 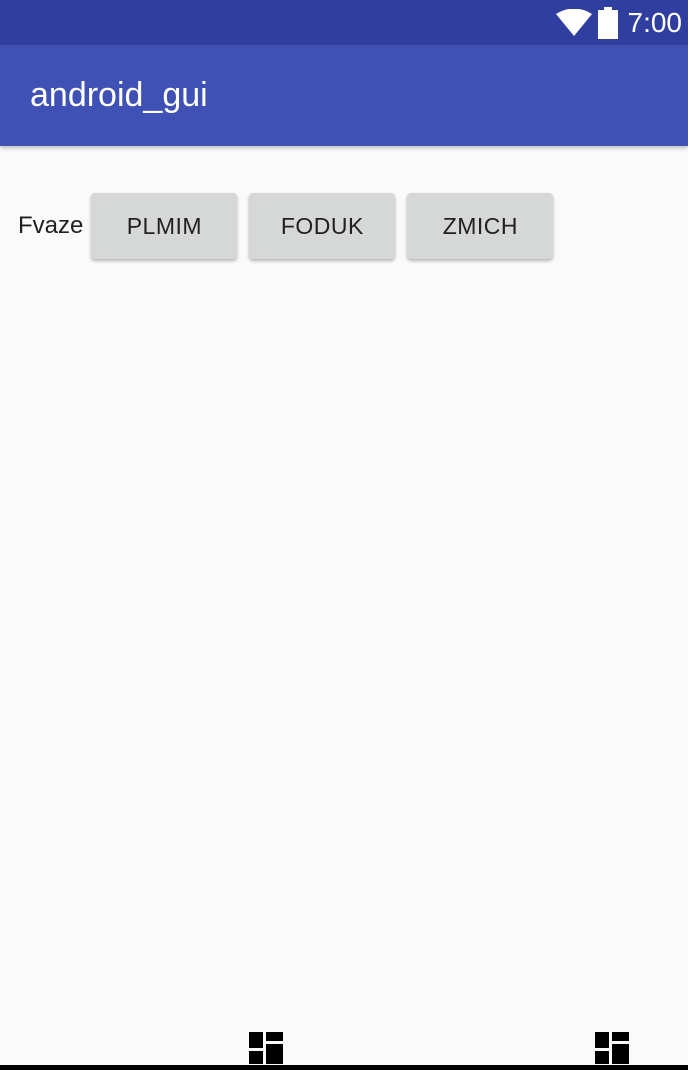 I want to click on nav-bar, so click(x=344, y=1046).